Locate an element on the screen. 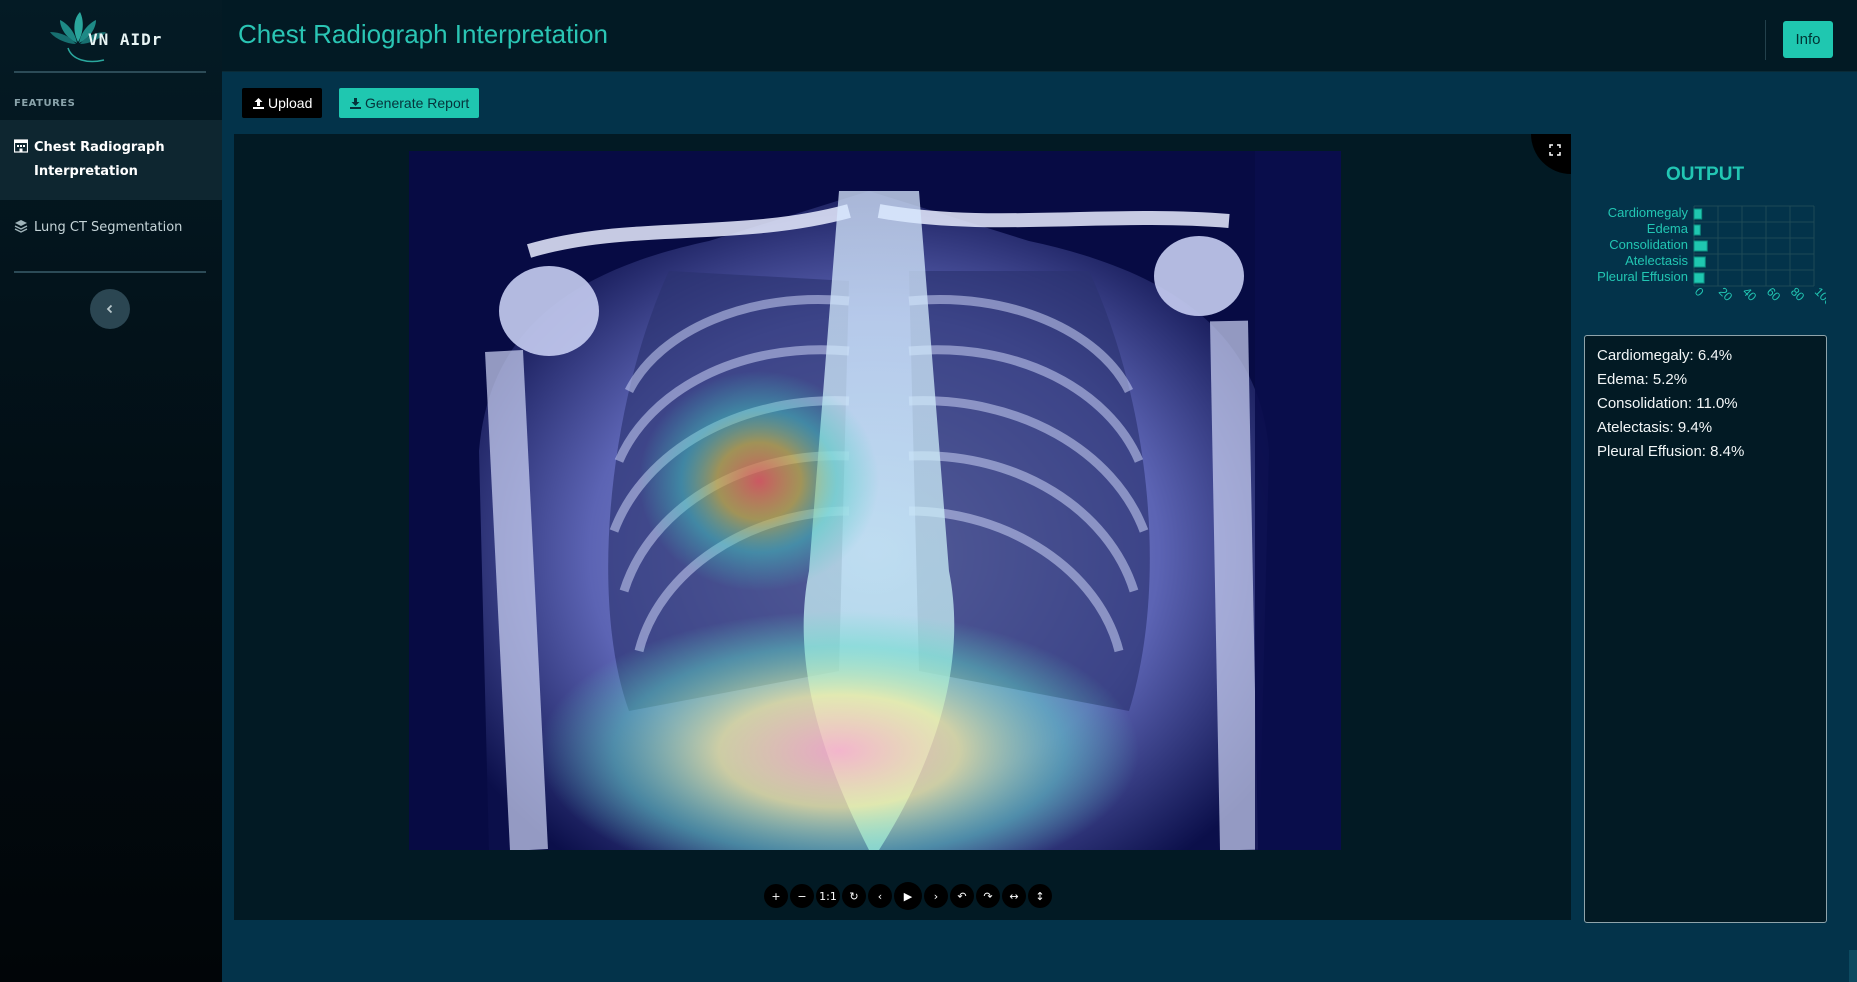 This screenshot has height=982, width=1857. zoom-out-button: − is located at coordinates (802, 896).